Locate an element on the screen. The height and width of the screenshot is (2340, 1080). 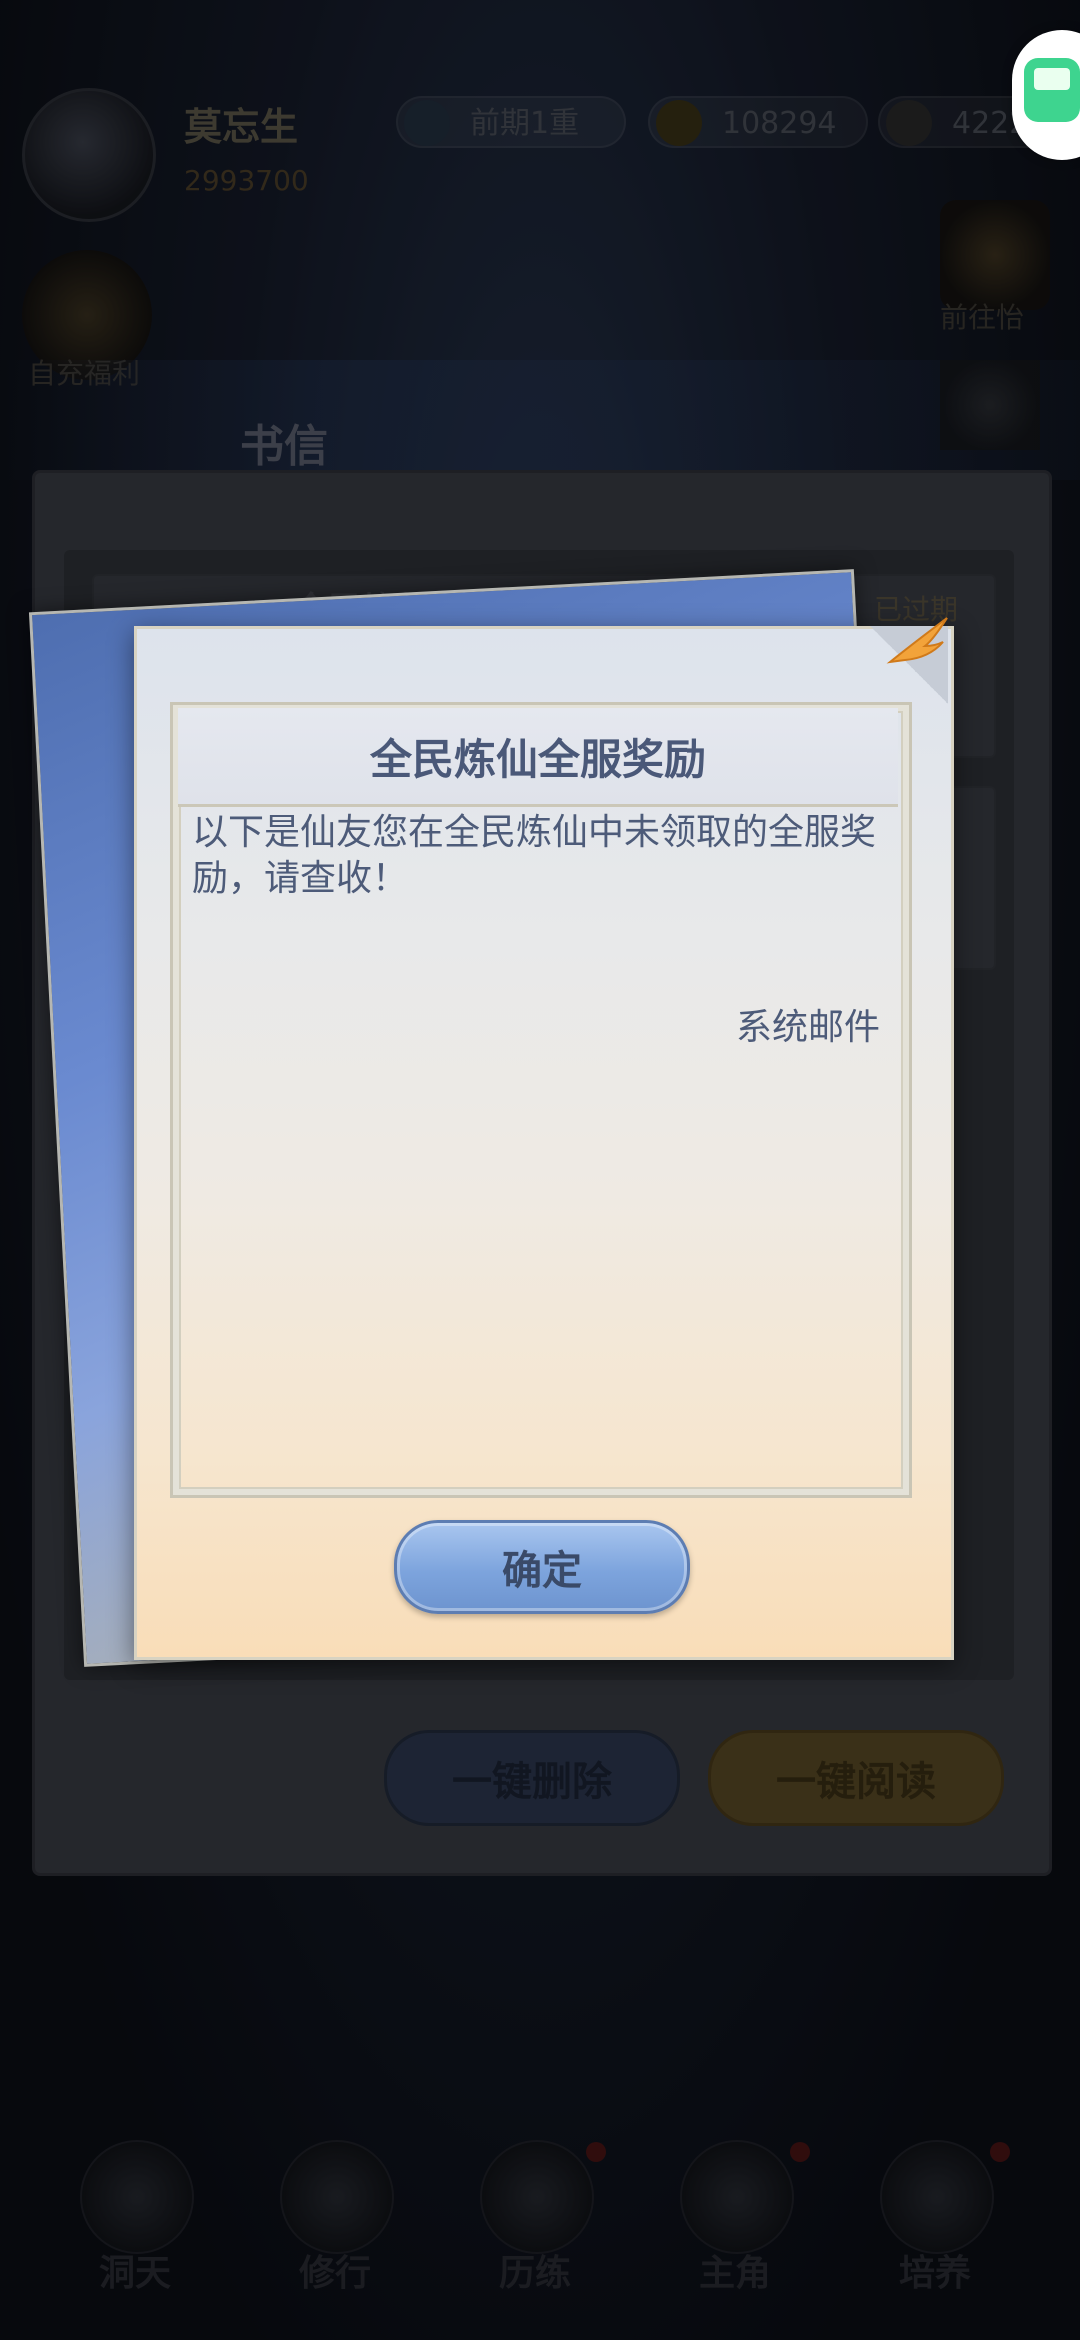
floating-assistant is located at coordinates (1046, 95).